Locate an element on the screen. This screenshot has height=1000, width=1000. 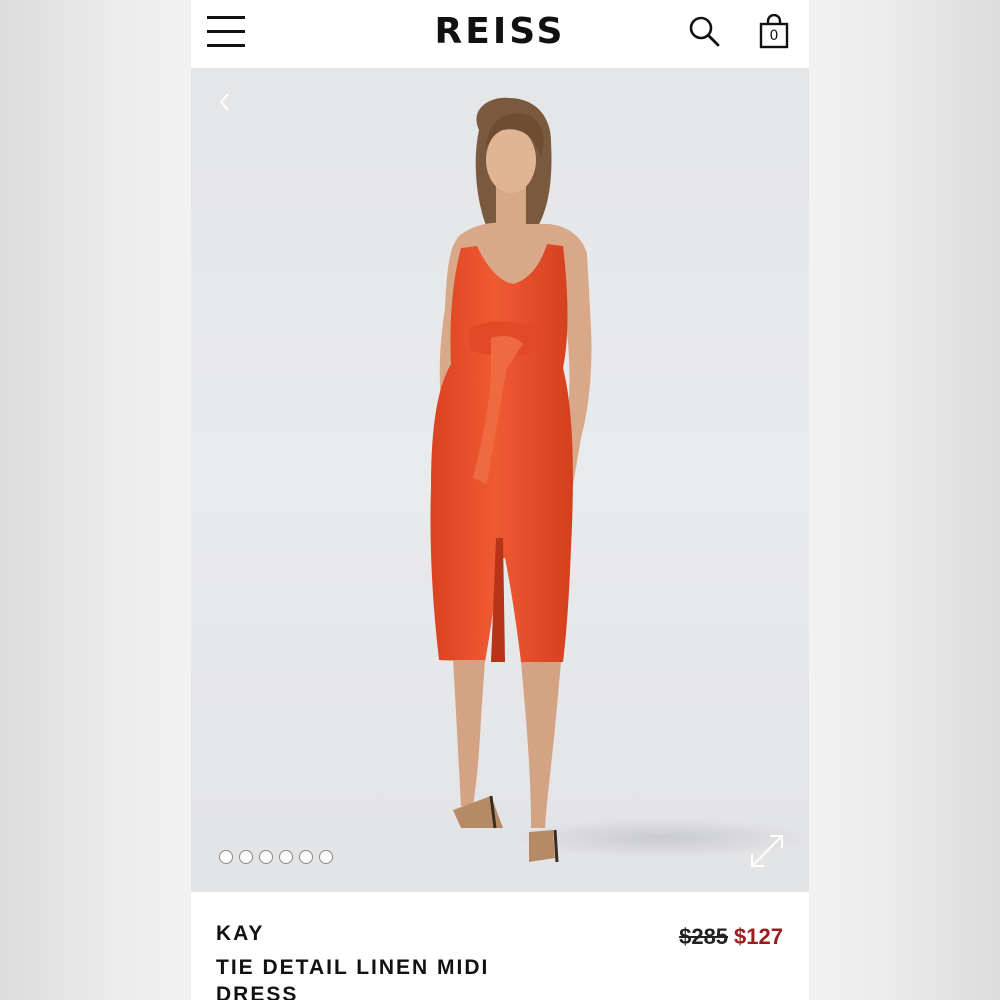
hamburger-menu-icon is located at coordinates (226, 32).